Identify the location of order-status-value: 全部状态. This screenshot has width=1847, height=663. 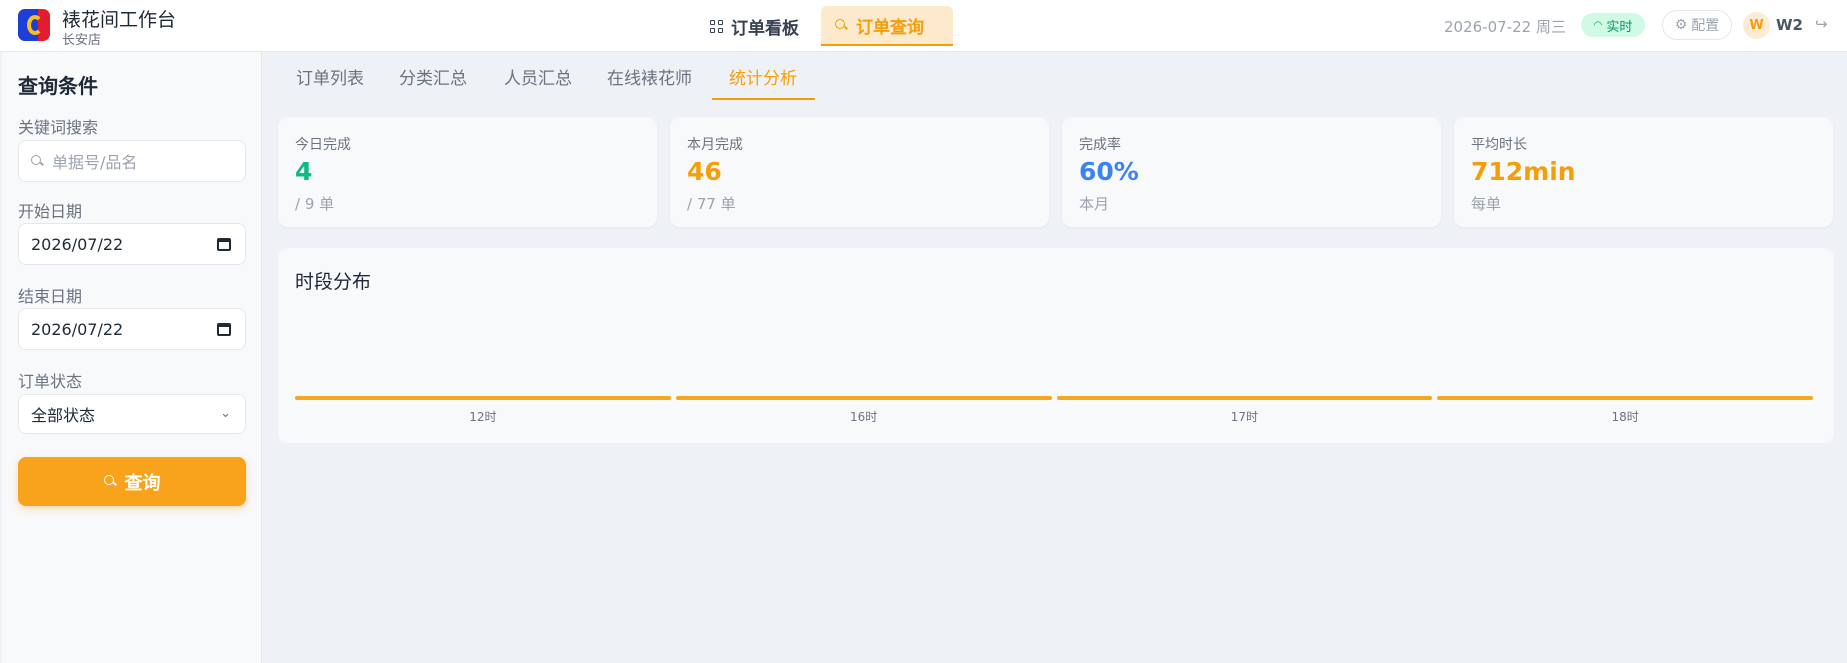
(63, 415).